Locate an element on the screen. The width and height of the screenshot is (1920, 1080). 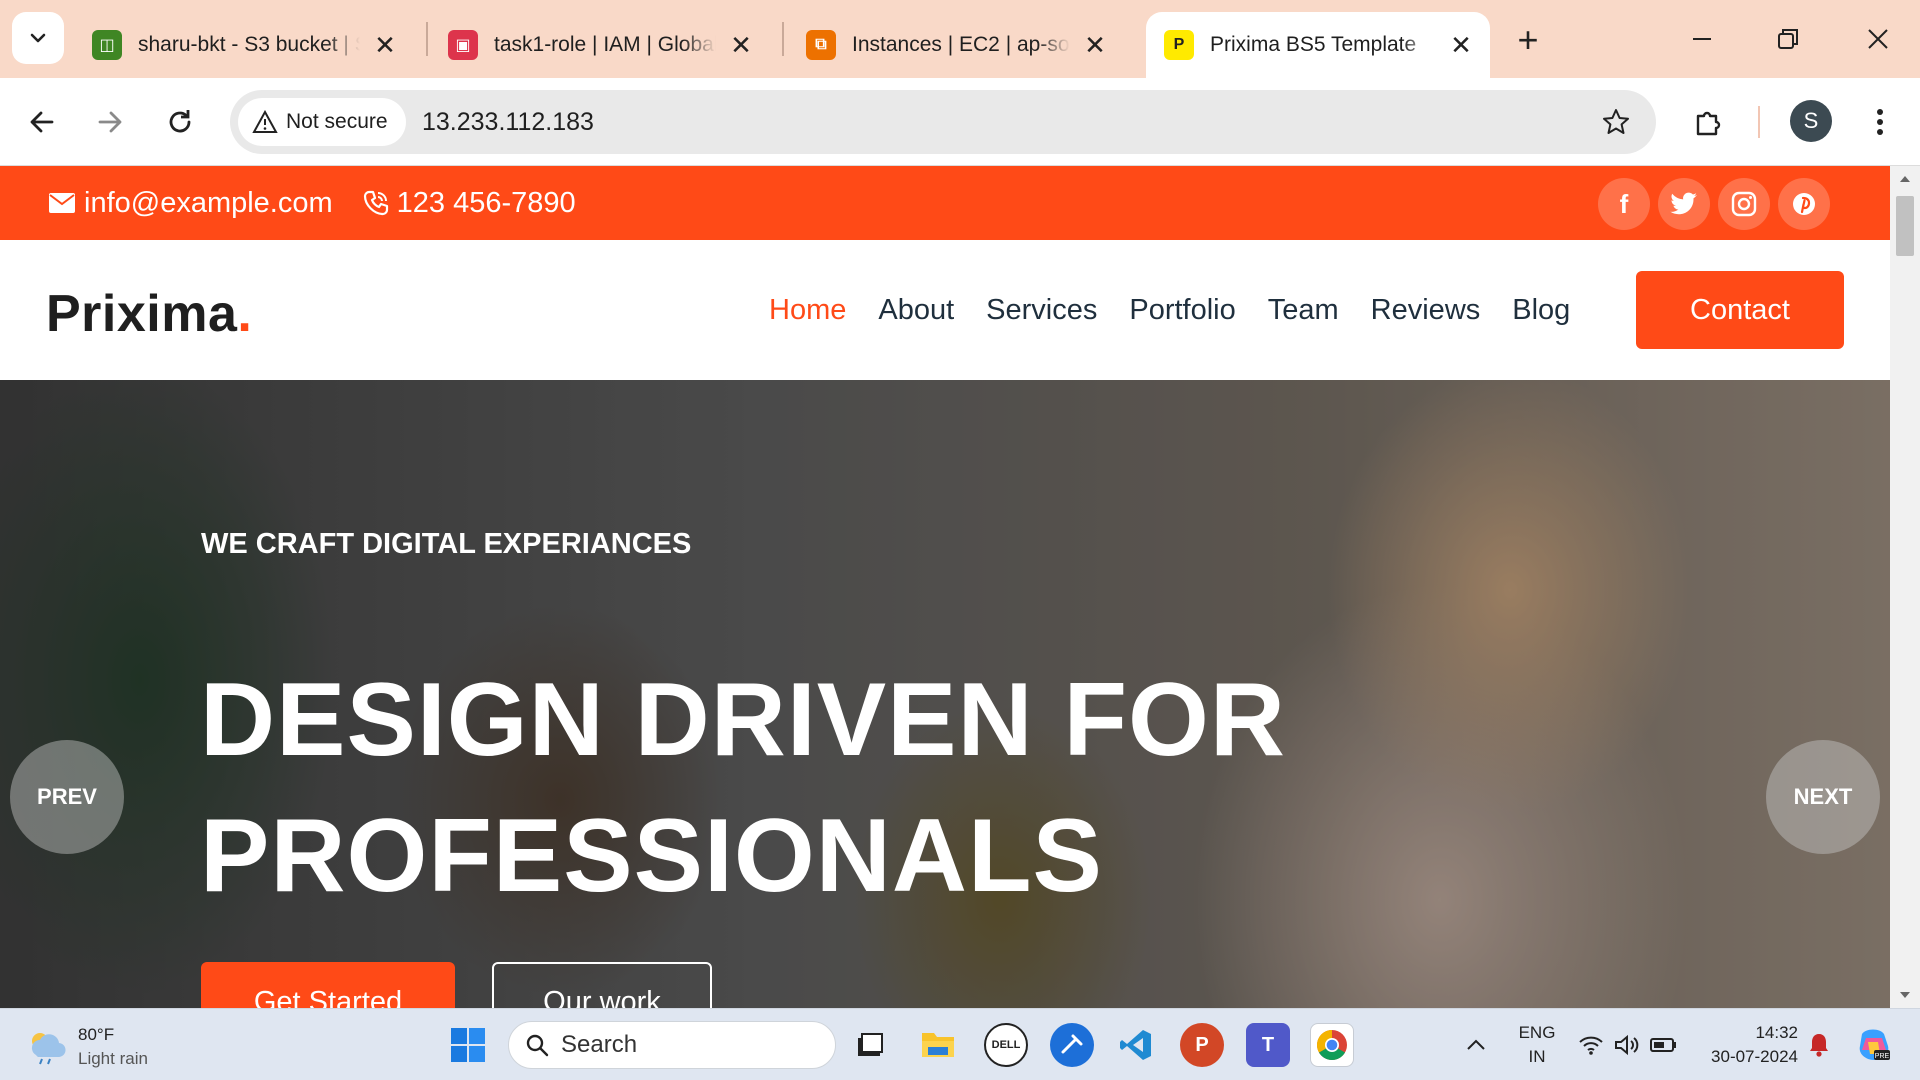
tab-title: task1-role | IAM | Global is located at coordinates (605, 44).